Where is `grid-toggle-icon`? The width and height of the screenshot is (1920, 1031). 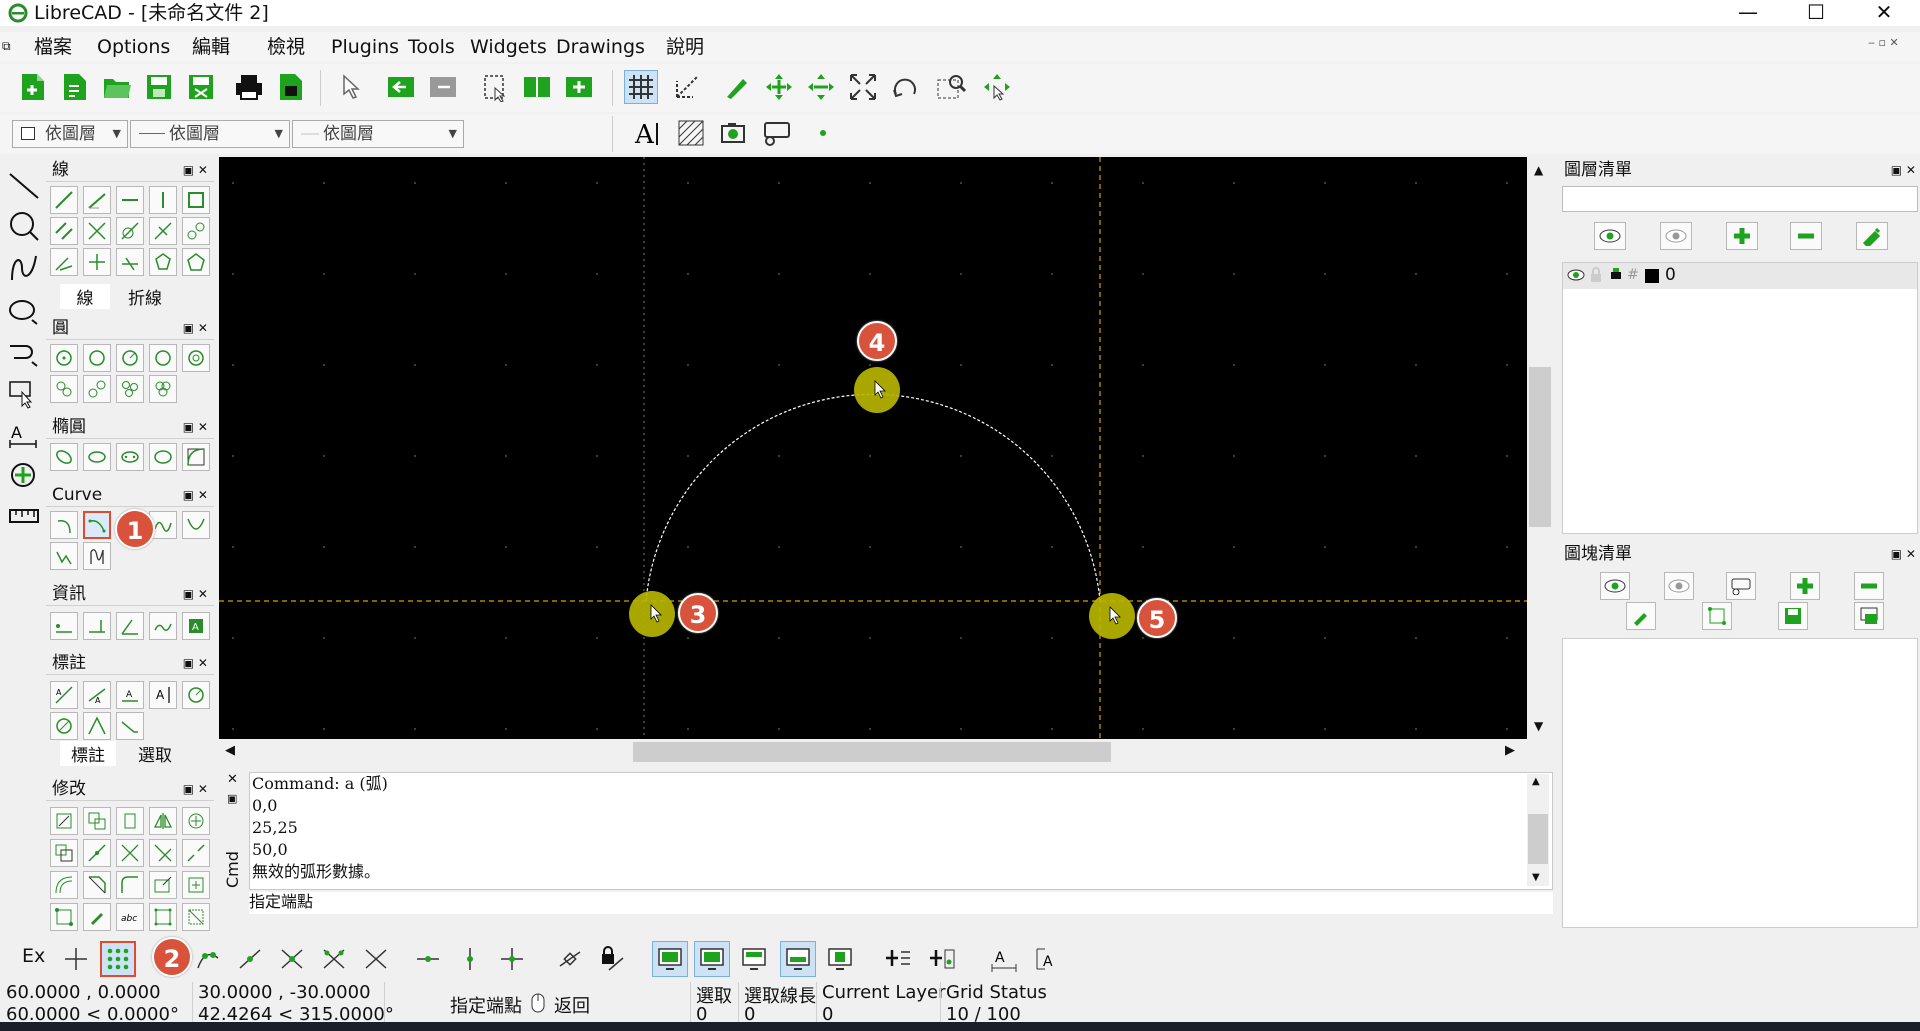 grid-toggle-icon is located at coordinates (641, 87).